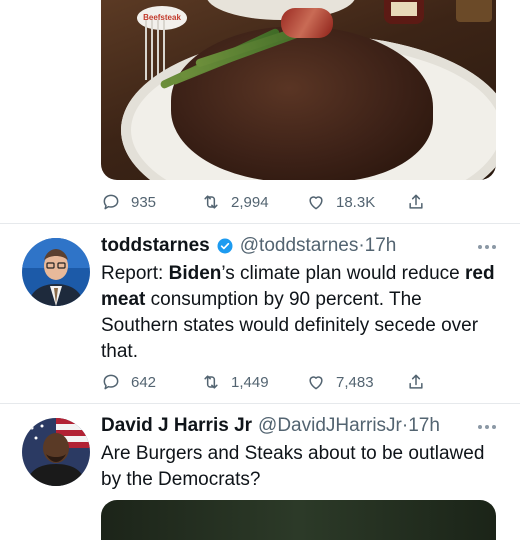 The height and width of the screenshot is (540, 520). I want to click on bottle-label, so click(404, 9).